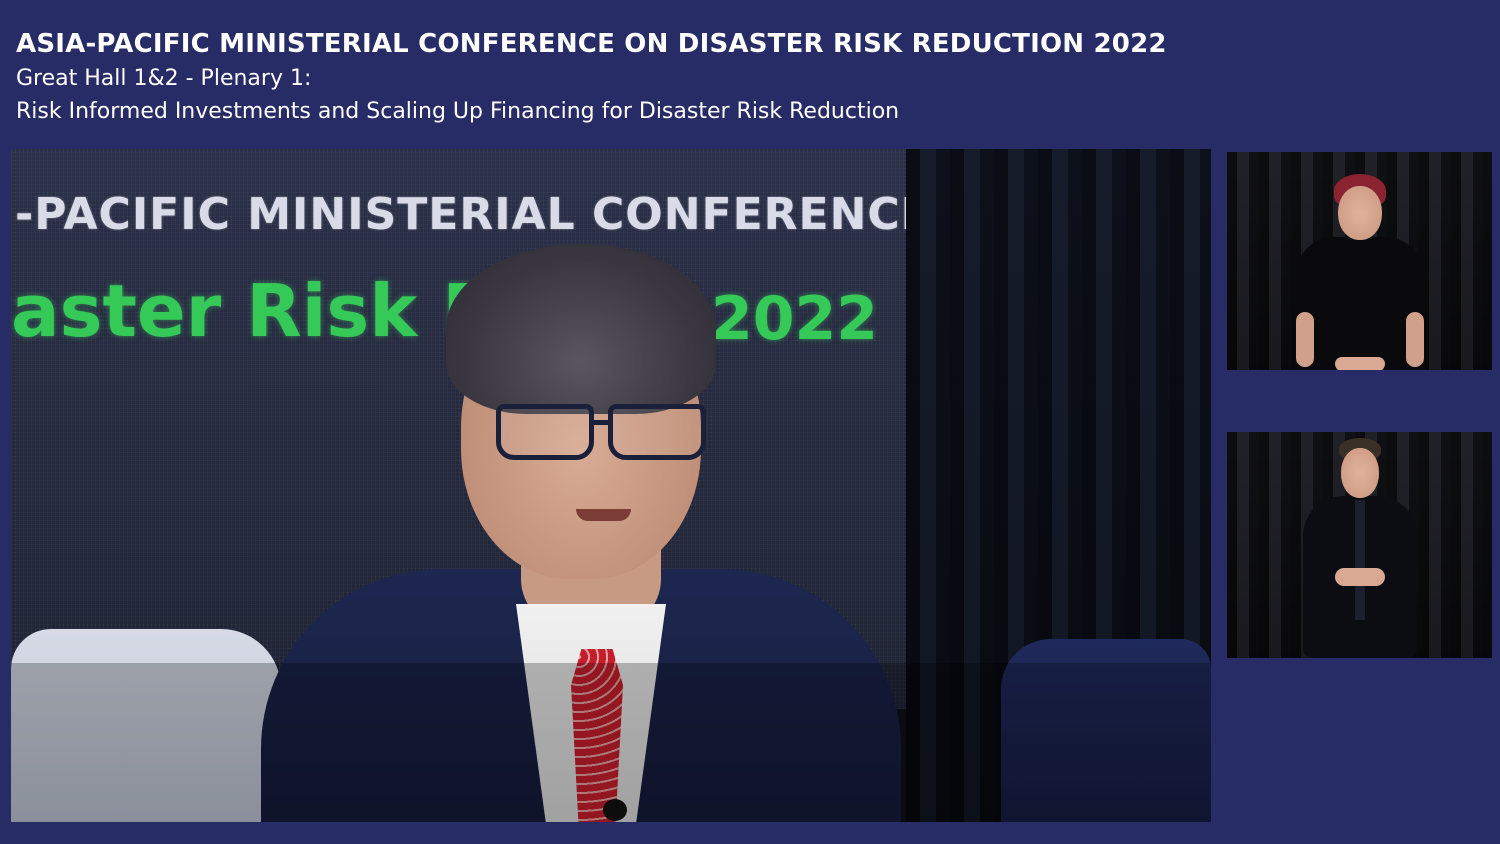  What do you see at coordinates (164, 78) in the screenshot?
I see `session-location: Great Hall 1&2 - Plenary 1:` at bounding box center [164, 78].